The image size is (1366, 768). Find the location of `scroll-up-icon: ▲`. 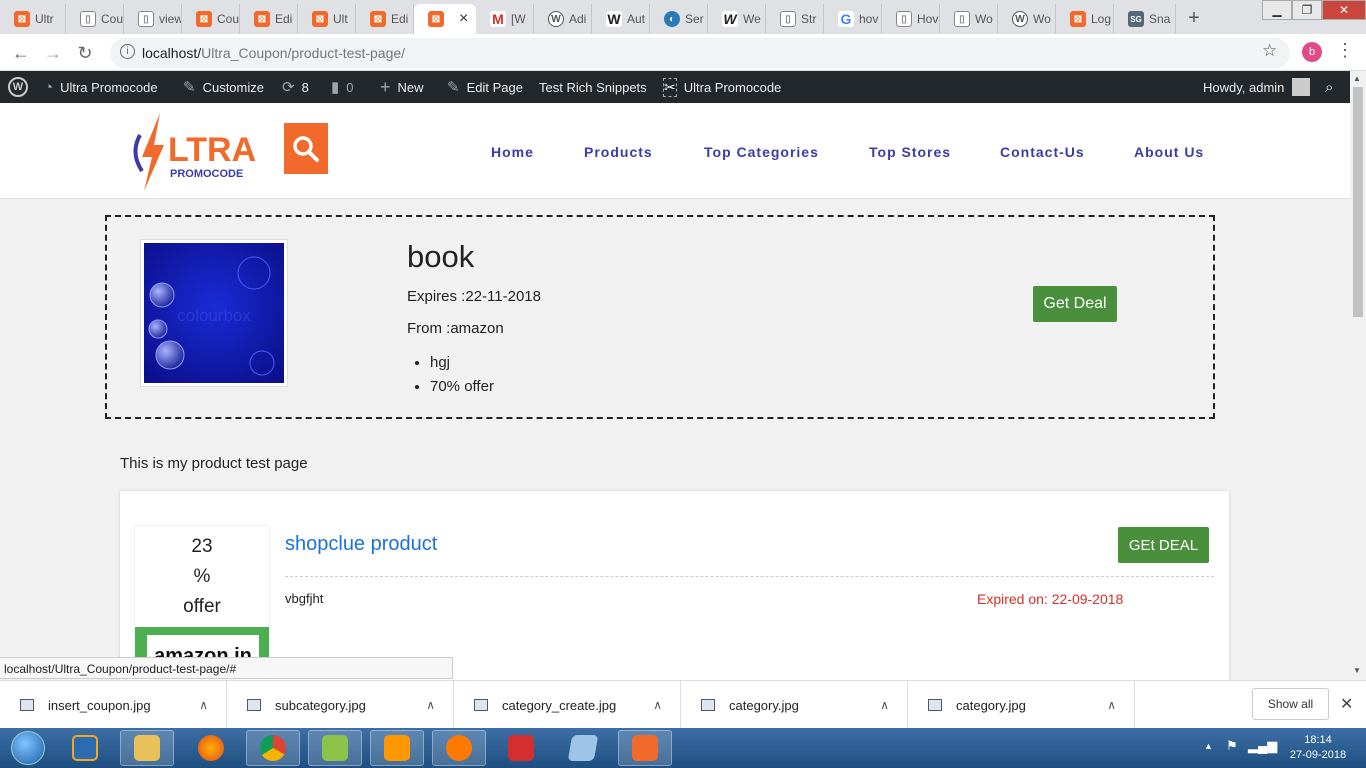

scroll-up-icon: ▲ is located at coordinates (1357, 78).